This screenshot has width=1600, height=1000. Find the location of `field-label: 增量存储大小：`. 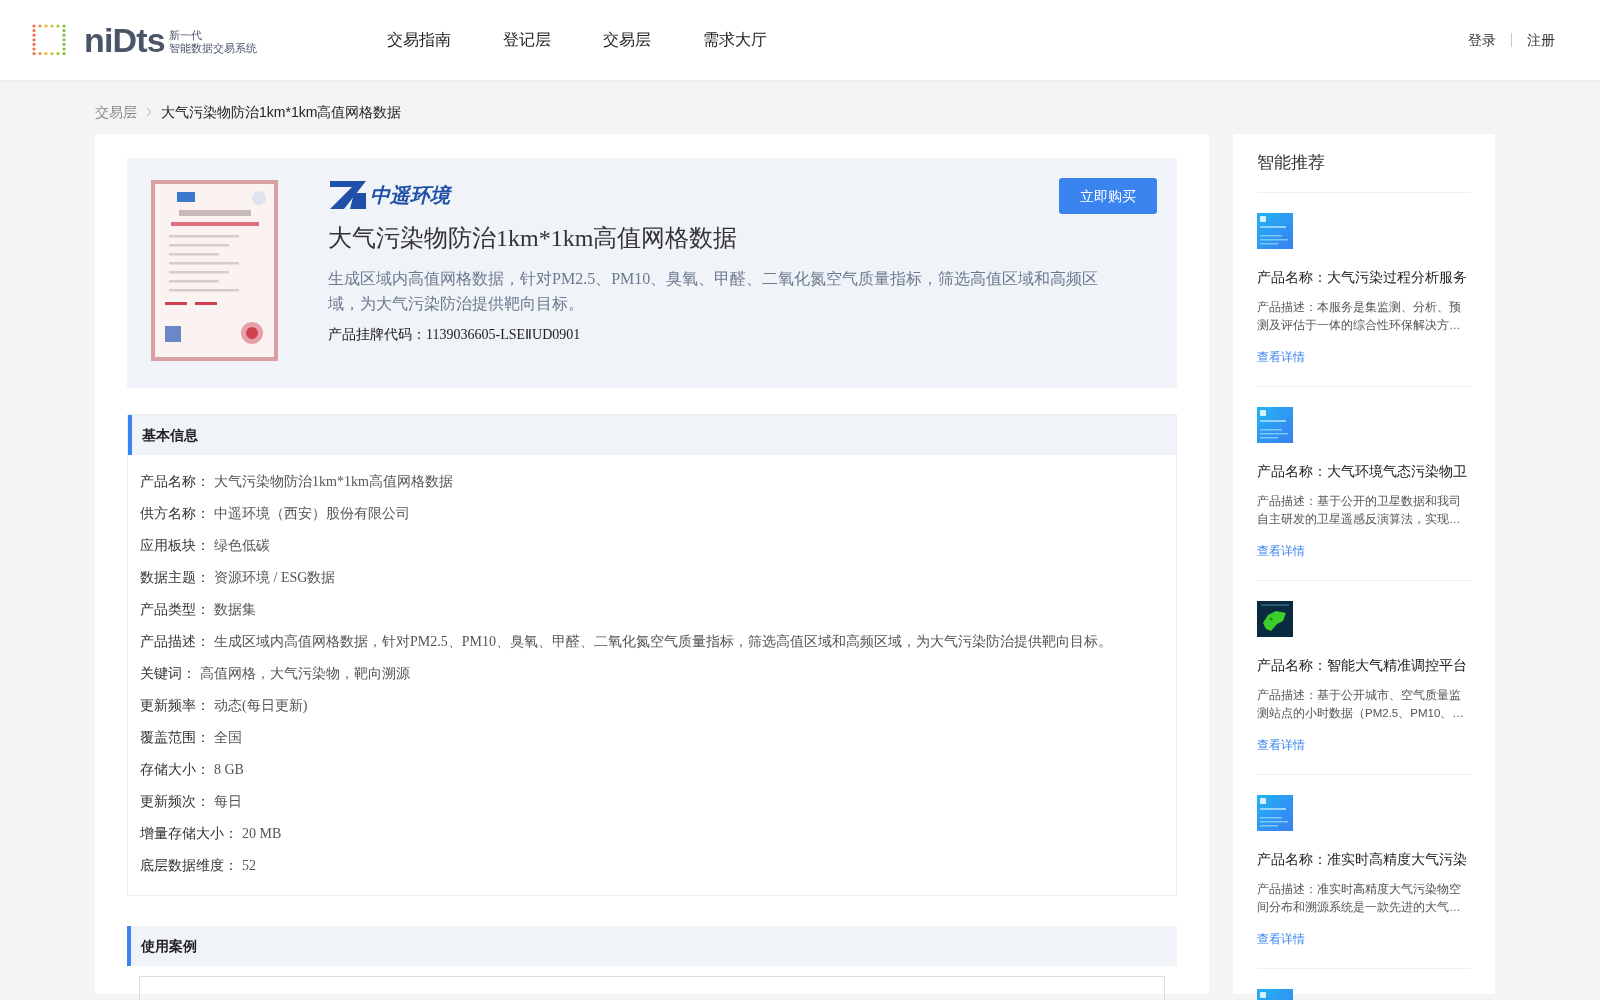

field-label: 增量存储大小： is located at coordinates (189, 833).